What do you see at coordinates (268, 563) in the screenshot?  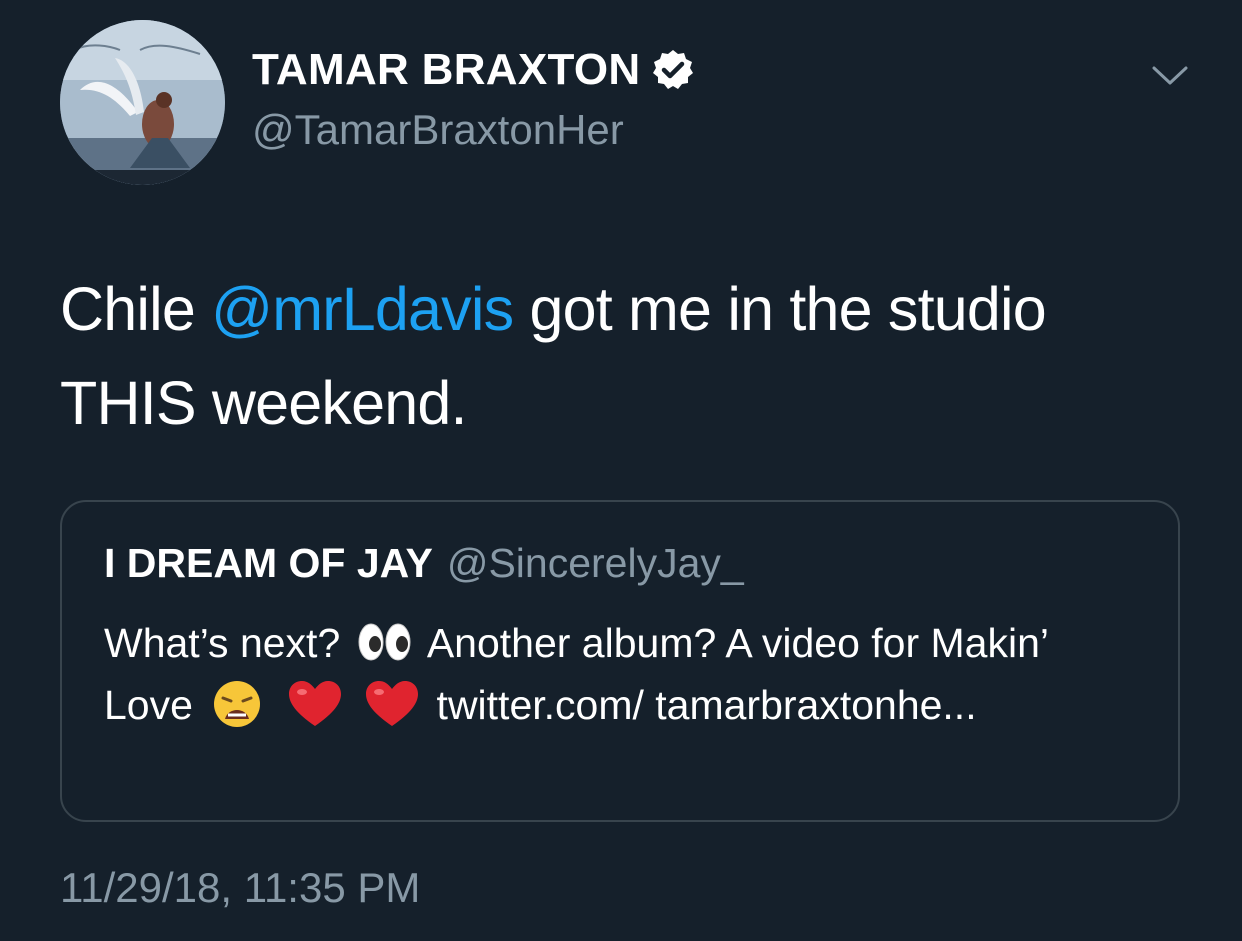 I see `quoted-author-name: I DREAM OF JAY` at bounding box center [268, 563].